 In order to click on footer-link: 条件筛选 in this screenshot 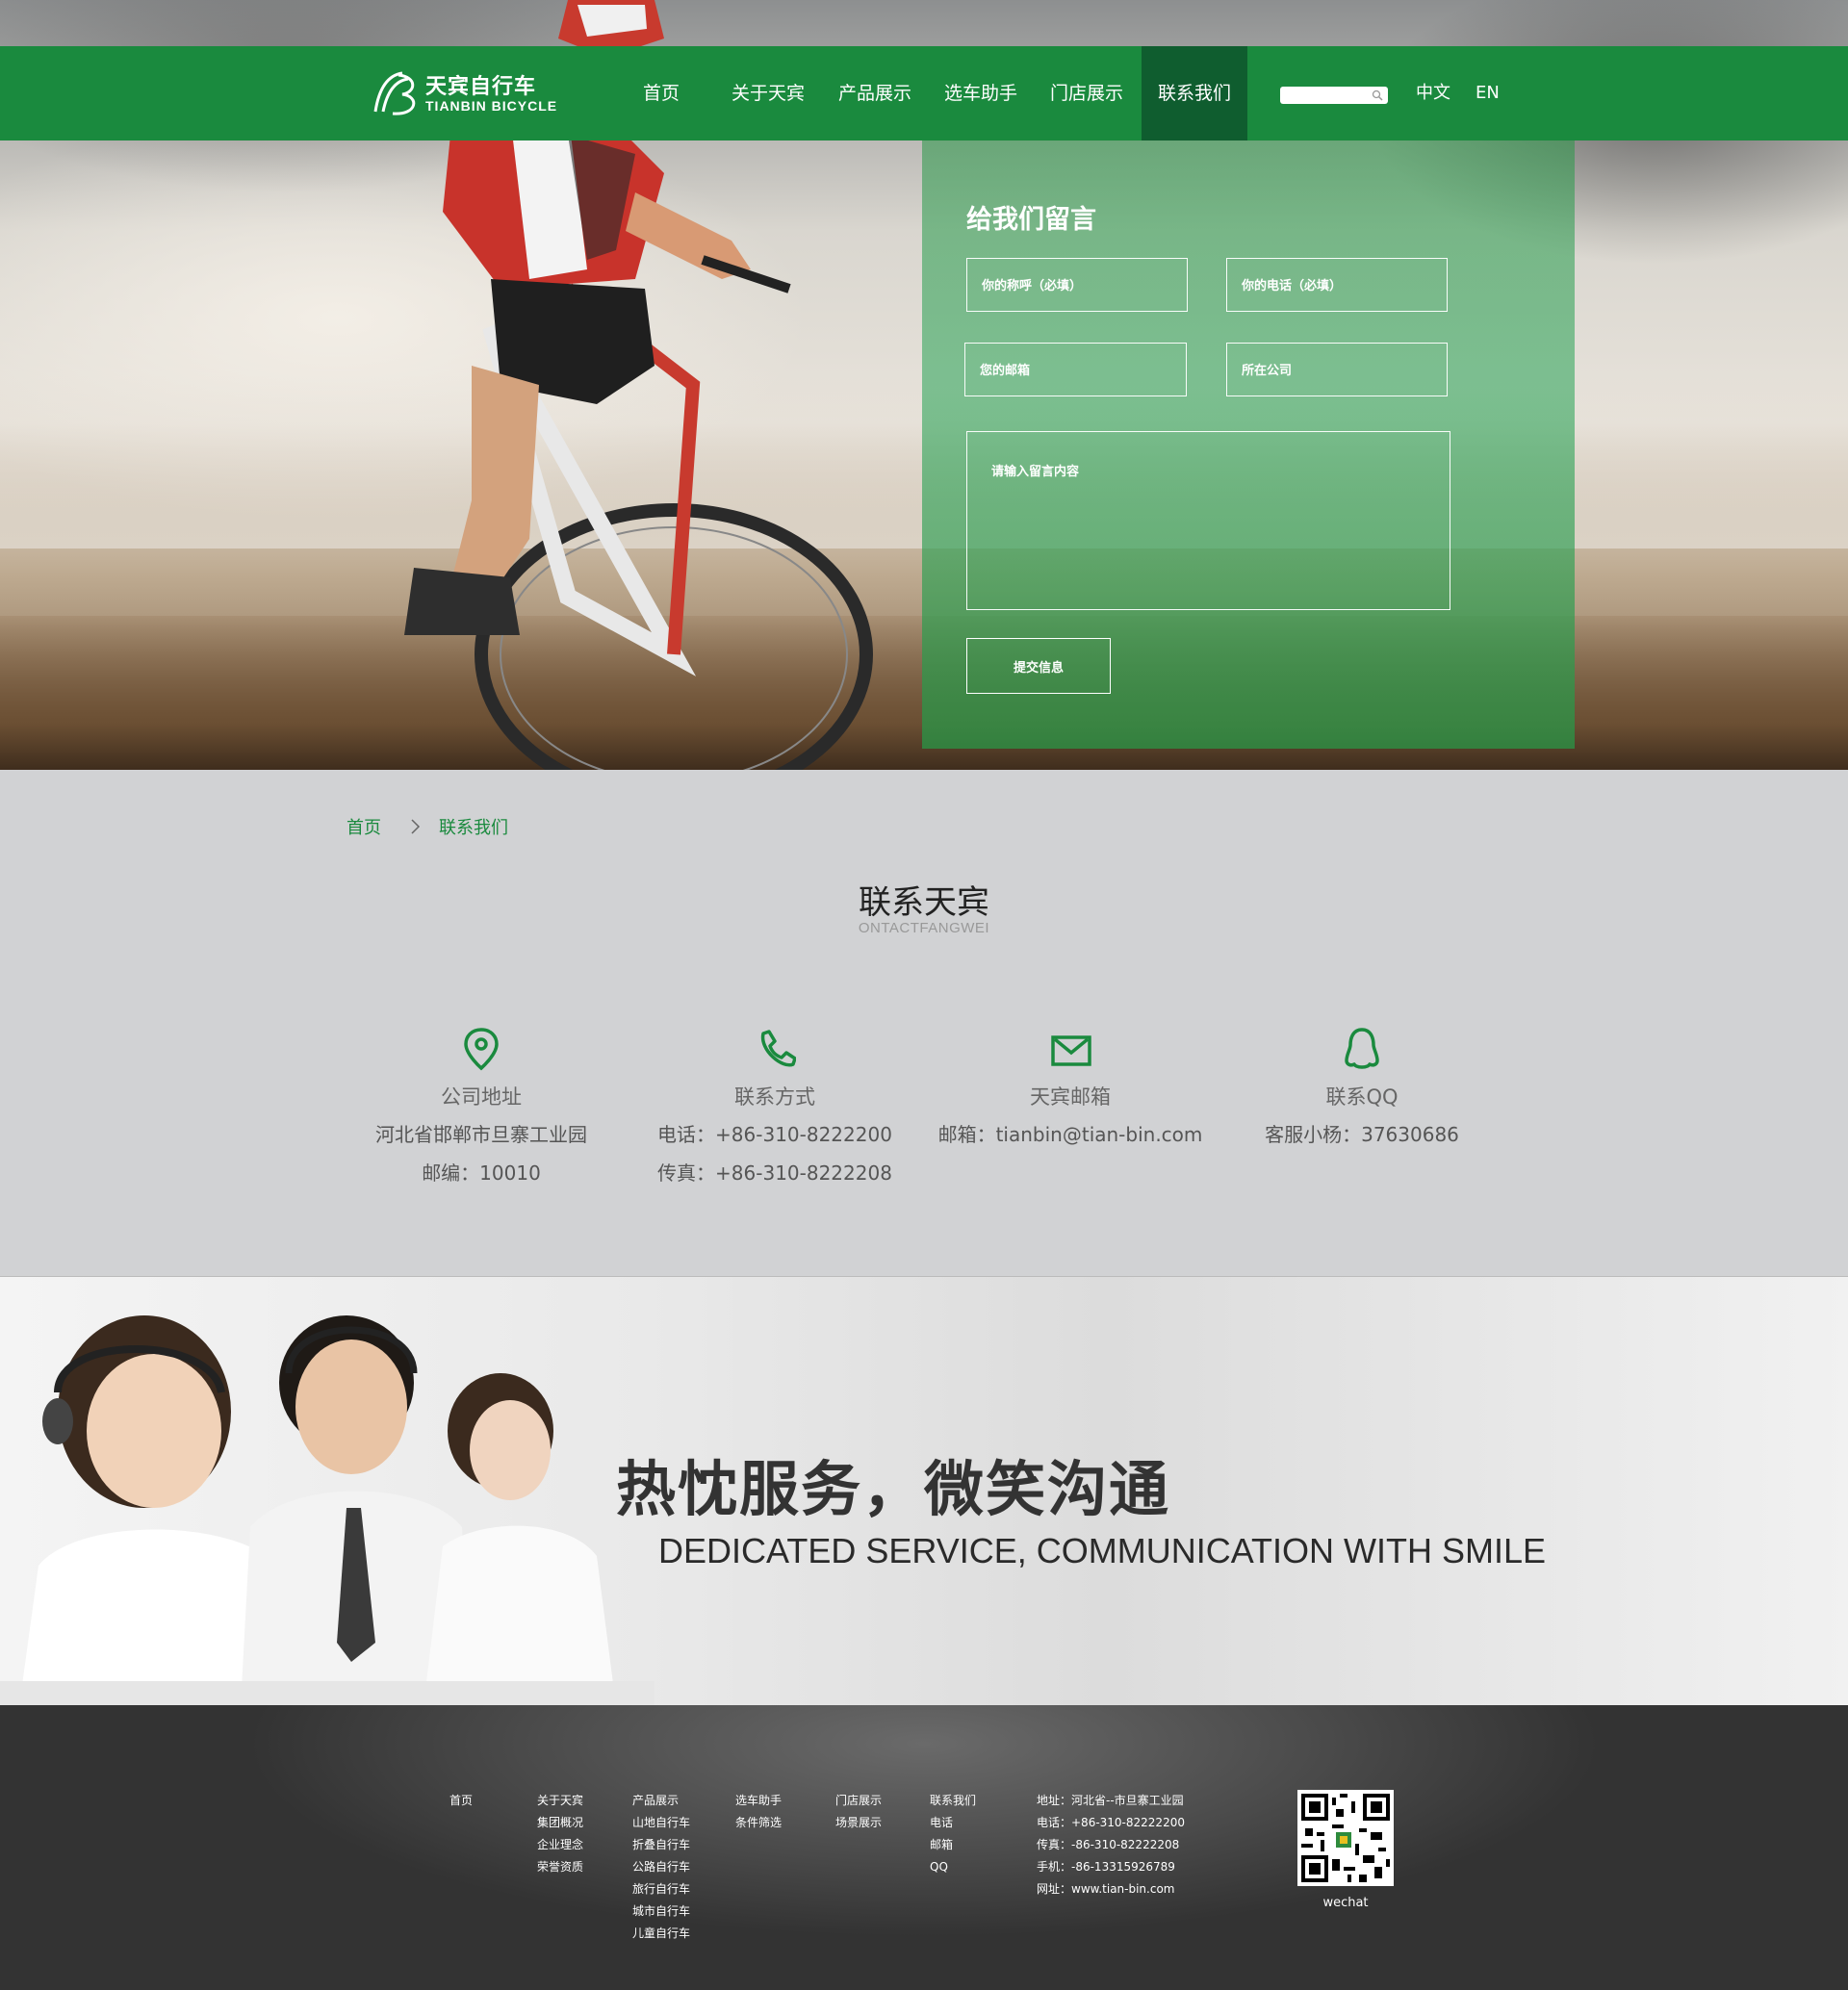, I will do `click(758, 1823)`.